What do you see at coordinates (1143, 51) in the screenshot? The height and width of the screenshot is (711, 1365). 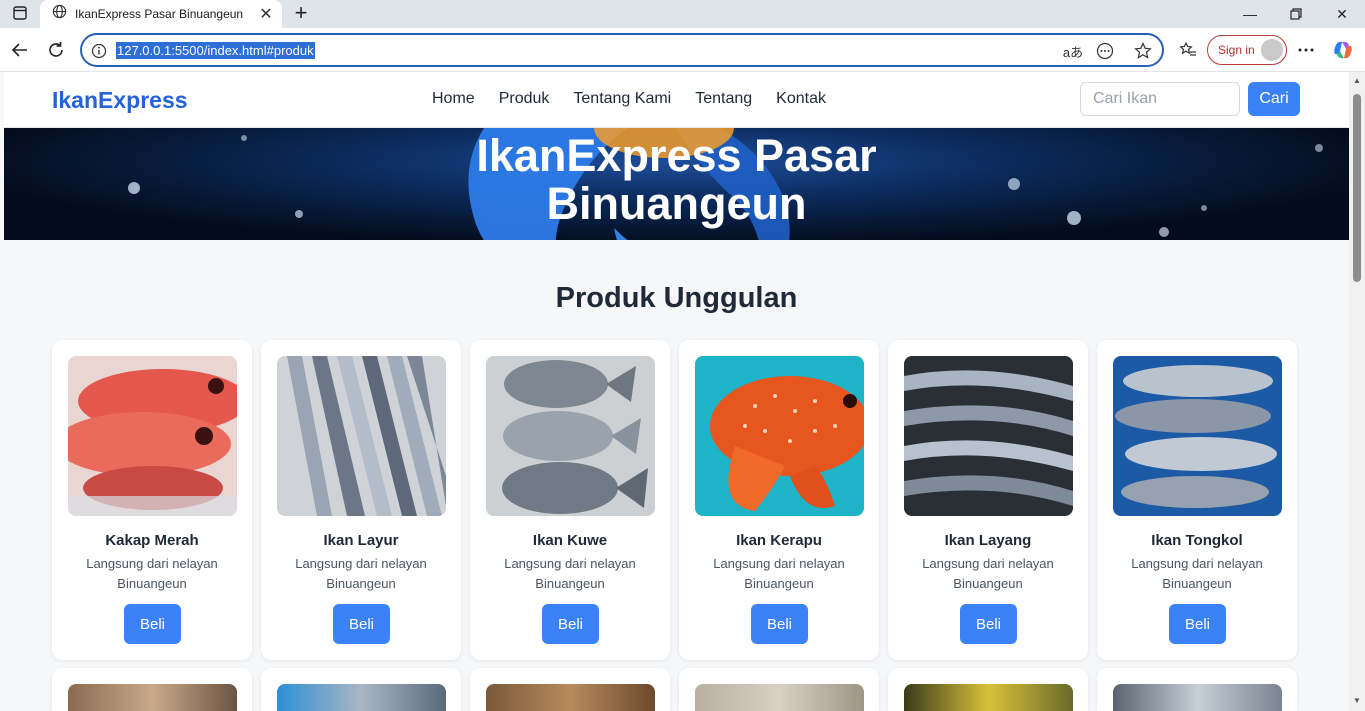 I see `favorite-star-icon` at bounding box center [1143, 51].